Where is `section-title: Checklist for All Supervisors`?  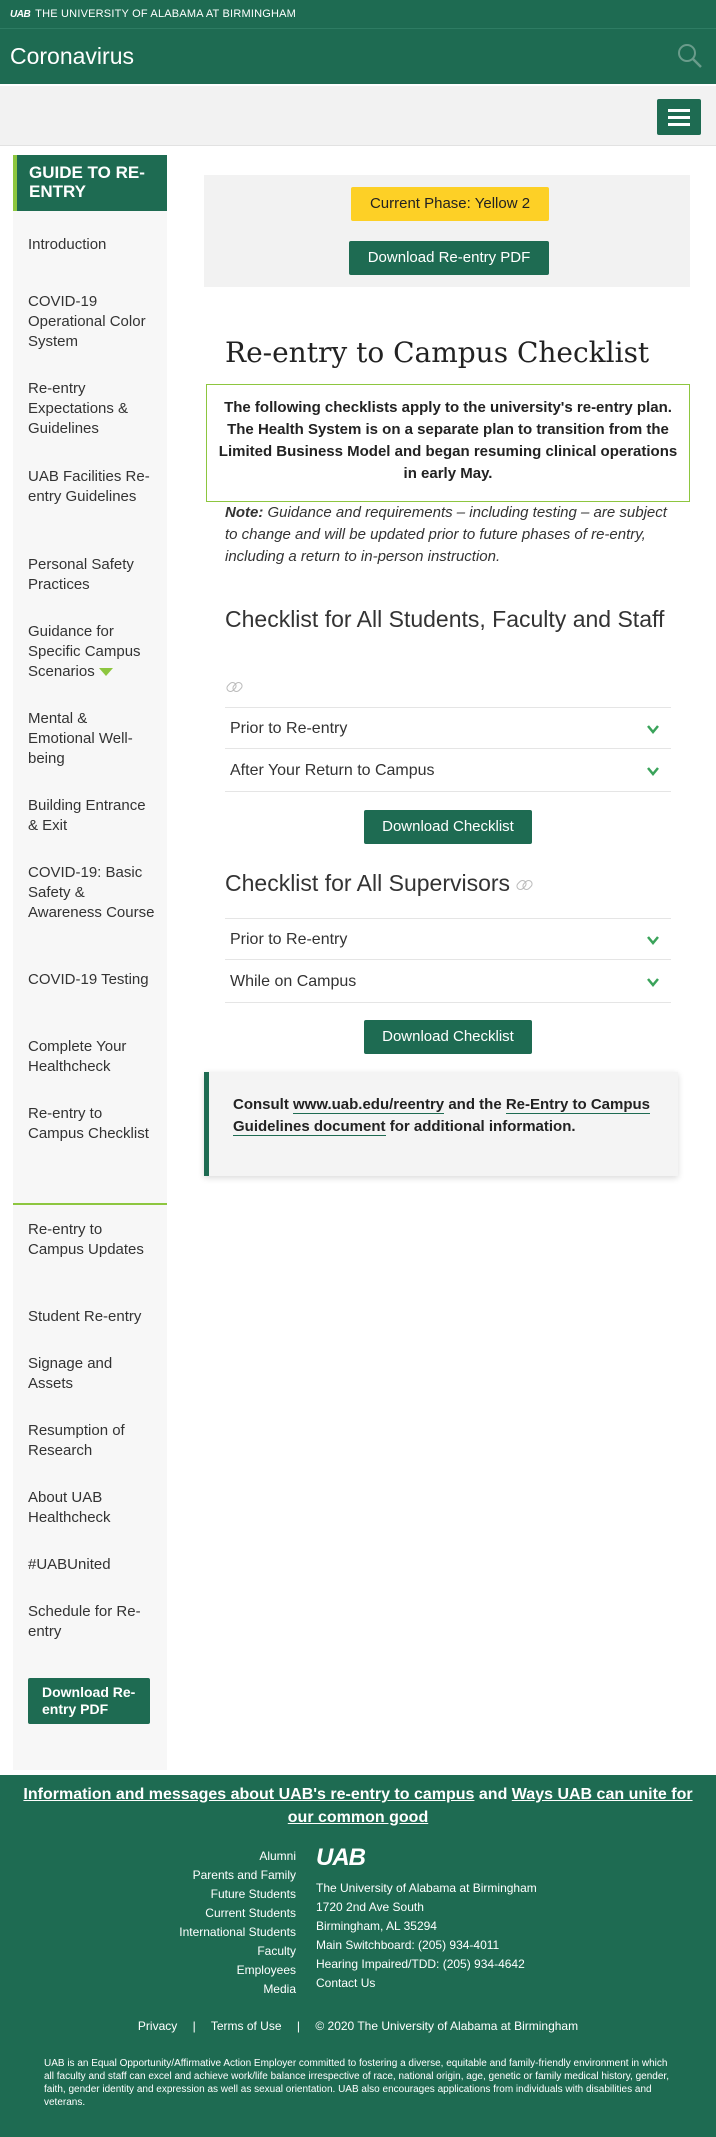
section-title: Checklist for All Supervisors is located at coordinates (368, 883).